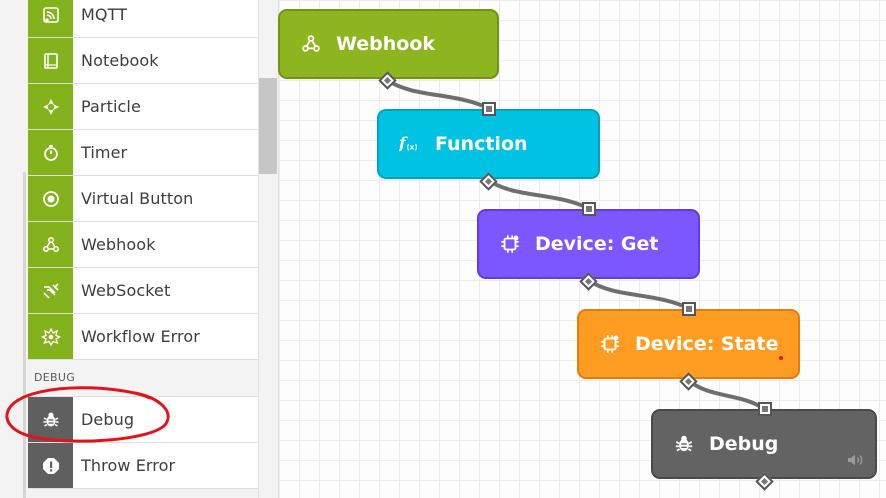 The height and width of the screenshot is (498, 886). I want to click on node-label: Device: State, so click(707, 344).